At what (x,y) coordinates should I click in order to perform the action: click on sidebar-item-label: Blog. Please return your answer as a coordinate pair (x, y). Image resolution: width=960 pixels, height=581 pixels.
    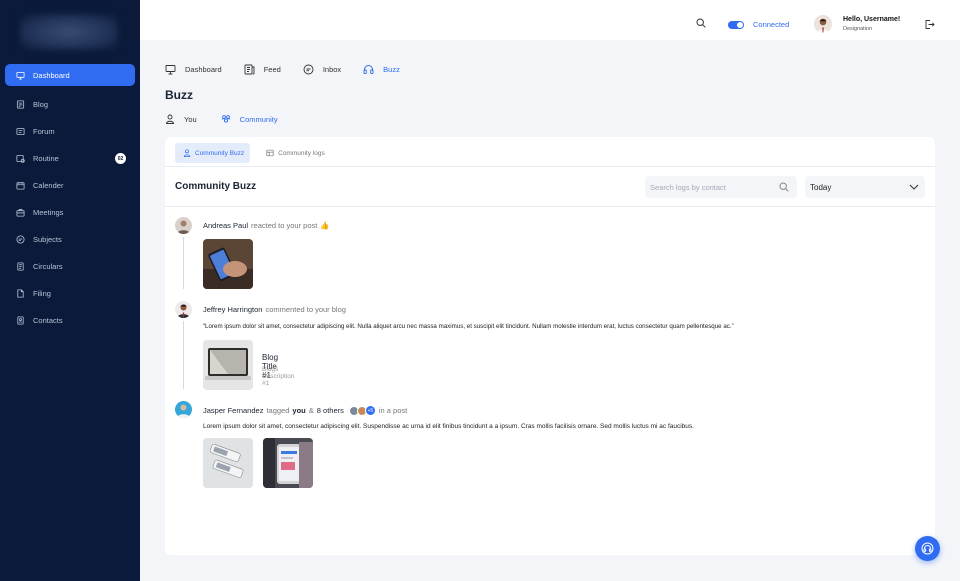
    Looking at the image, I should click on (41, 104).